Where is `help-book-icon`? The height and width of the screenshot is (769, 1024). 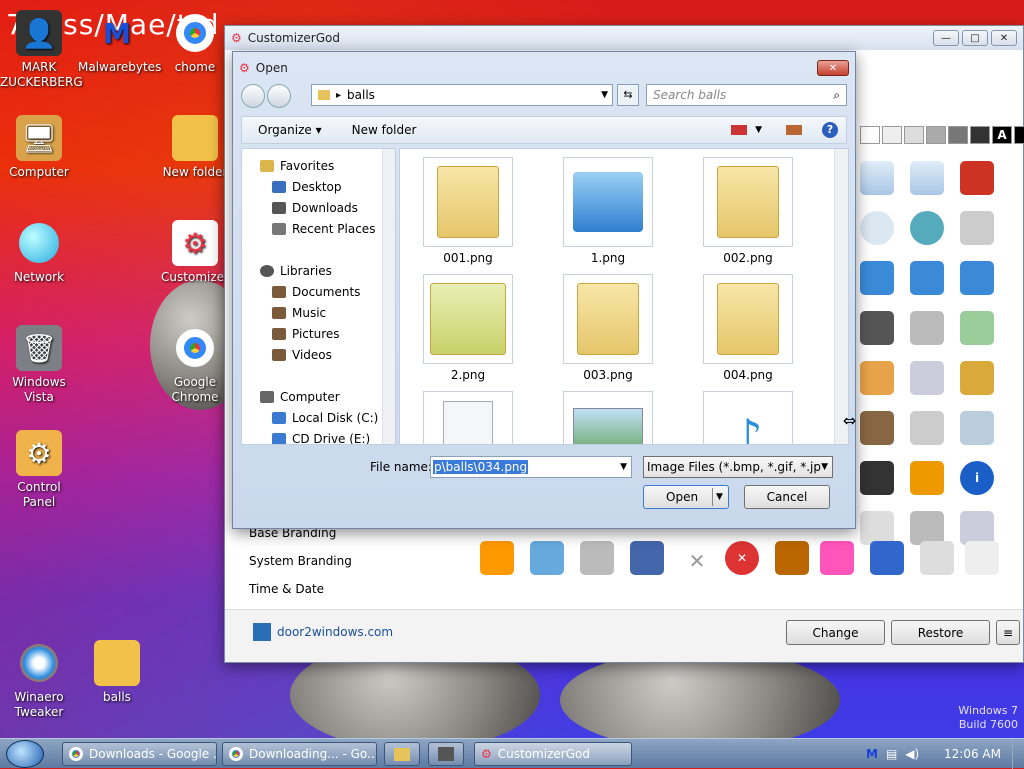 help-book-icon is located at coordinates (792, 558).